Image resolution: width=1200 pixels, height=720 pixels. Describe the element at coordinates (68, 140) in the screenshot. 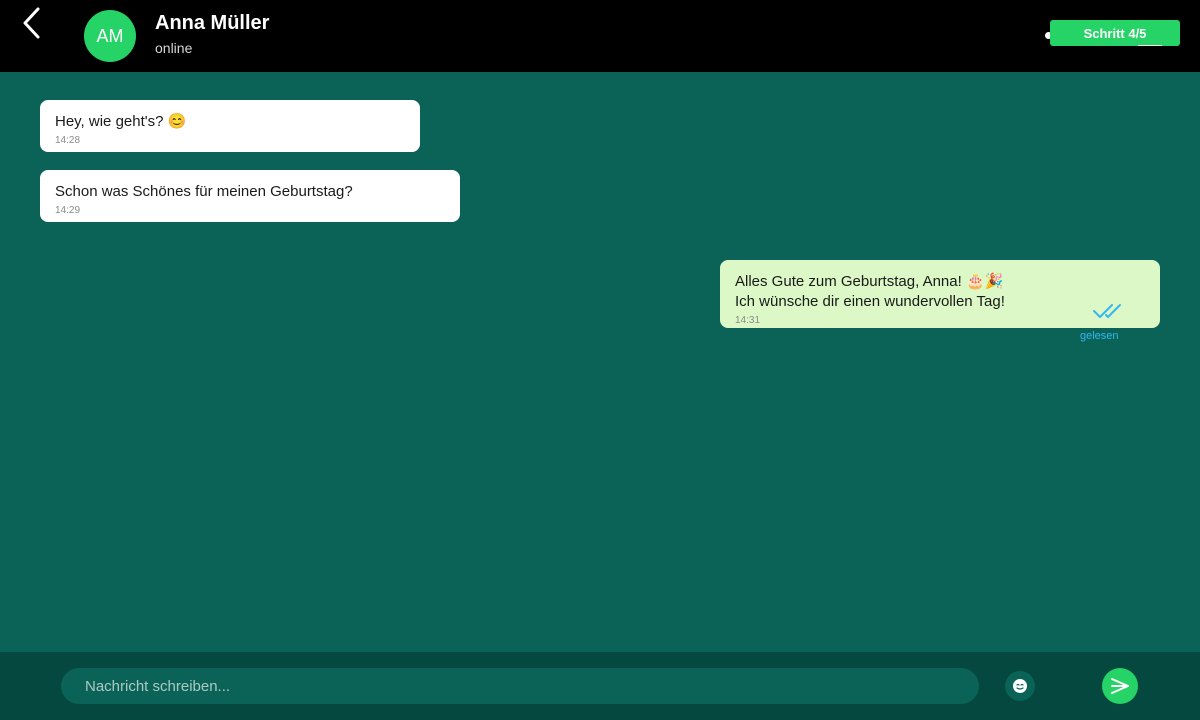

I see `message-time: 14:28` at that location.